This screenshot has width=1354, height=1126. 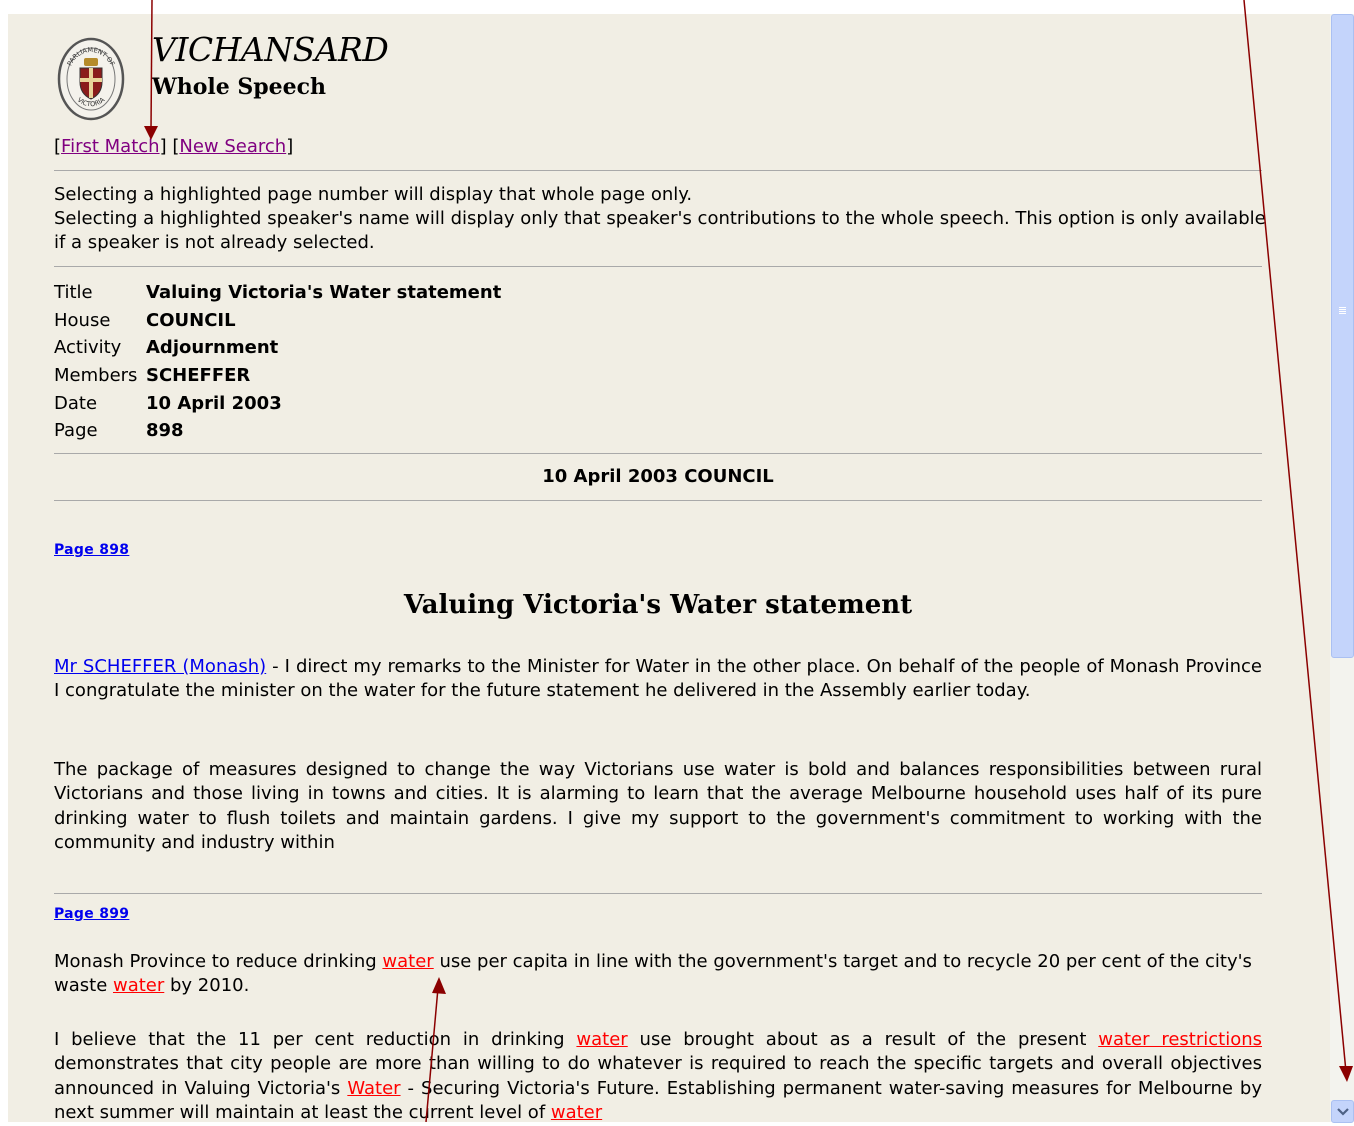 What do you see at coordinates (76, 403) in the screenshot?
I see `meta-label: Date` at bounding box center [76, 403].